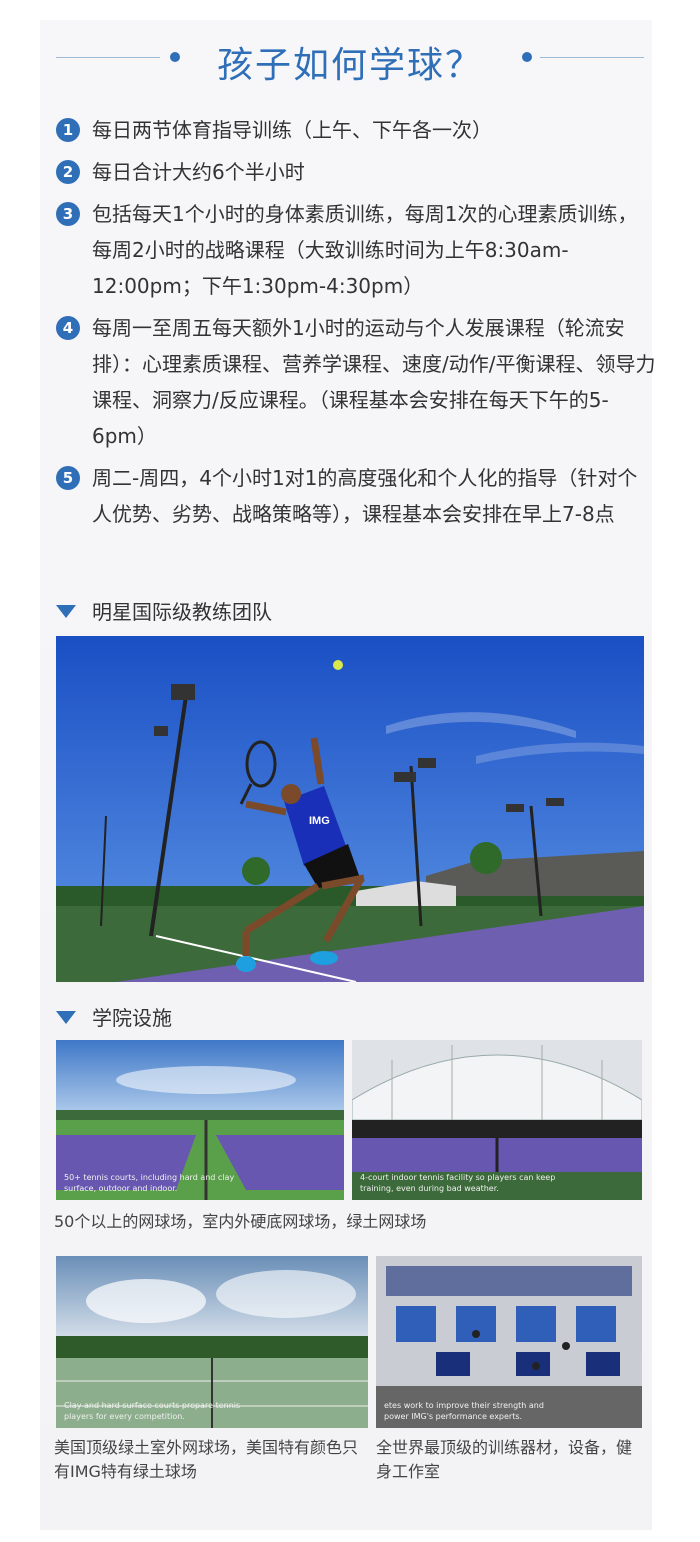  I want to click on title-row: 孩子如何学球？, so click(350, 58).